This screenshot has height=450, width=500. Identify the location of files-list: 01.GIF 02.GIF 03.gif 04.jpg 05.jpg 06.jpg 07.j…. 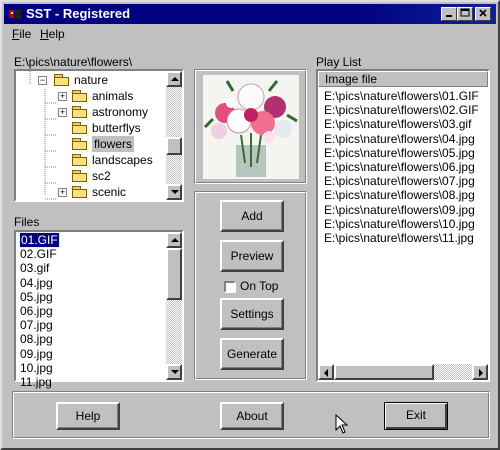
(99, 309).